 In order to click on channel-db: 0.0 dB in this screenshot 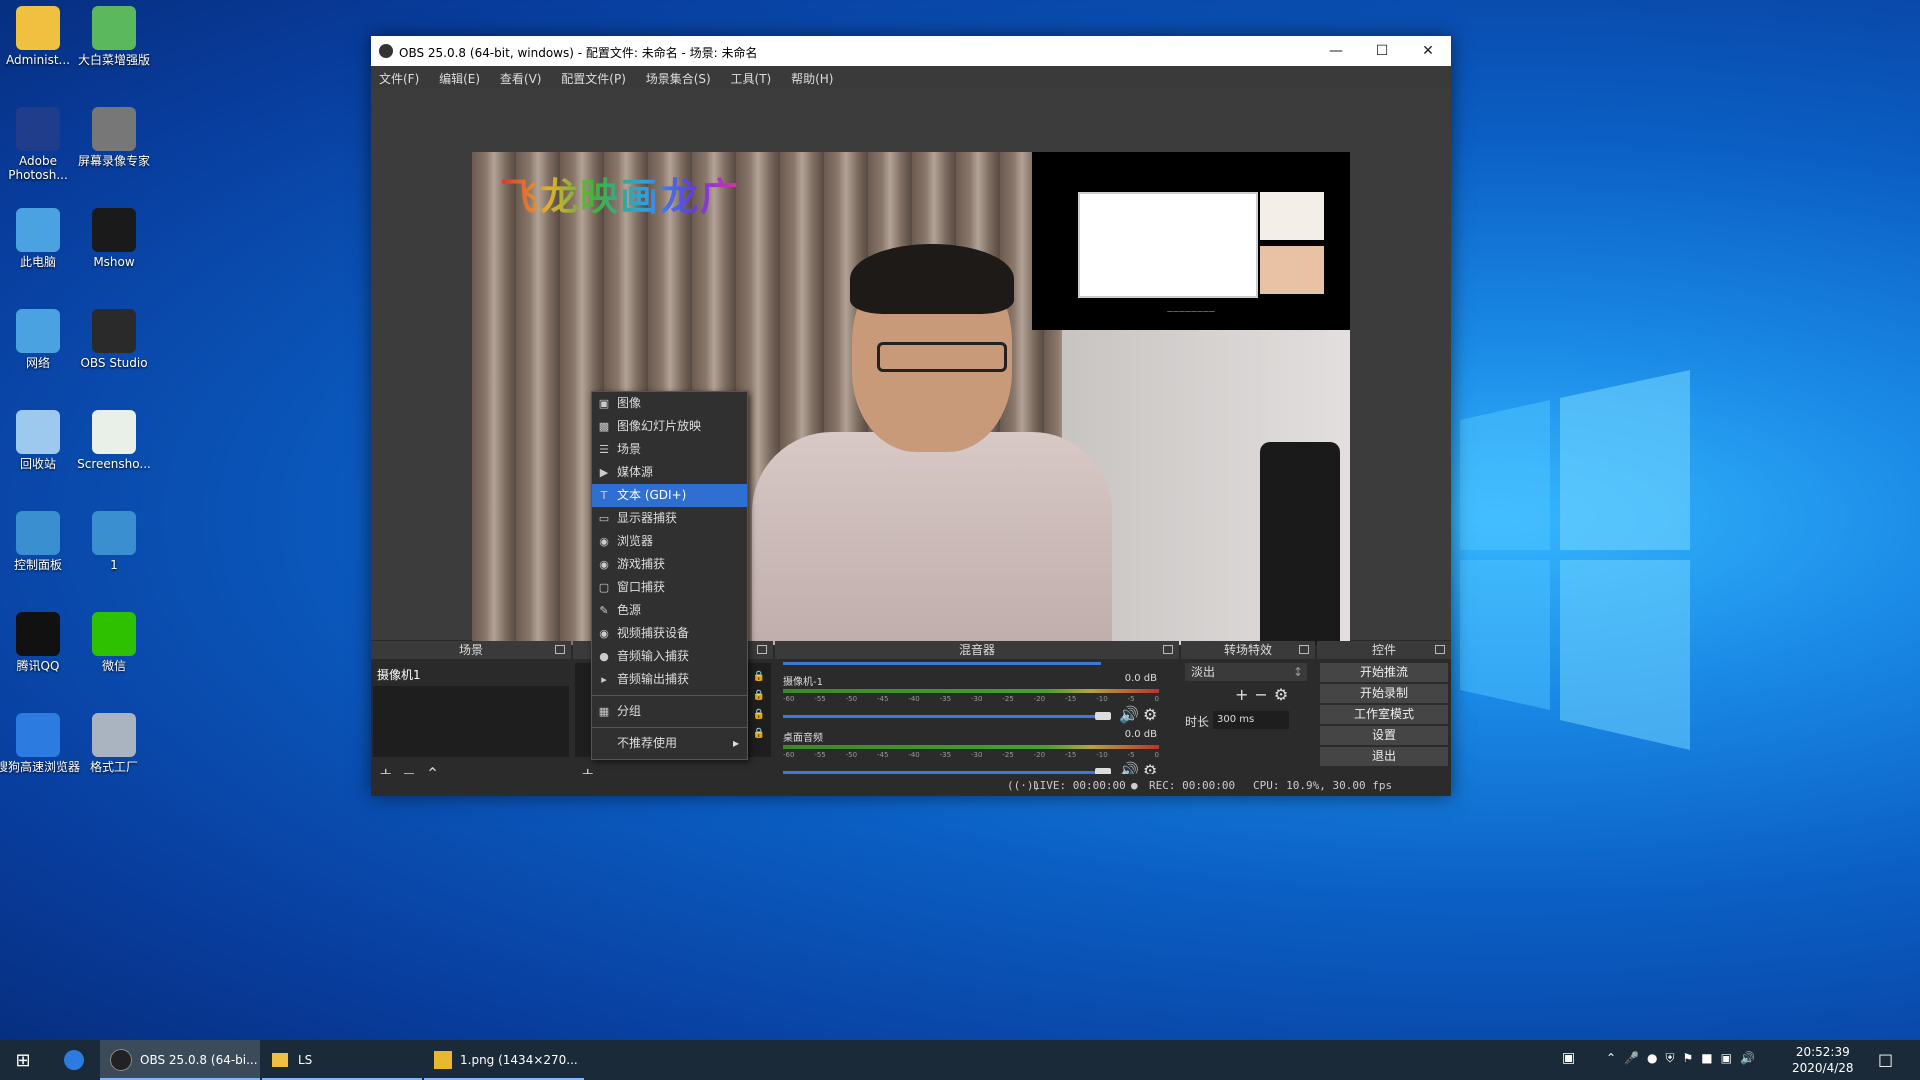, I will do `click(1140, 678)`.